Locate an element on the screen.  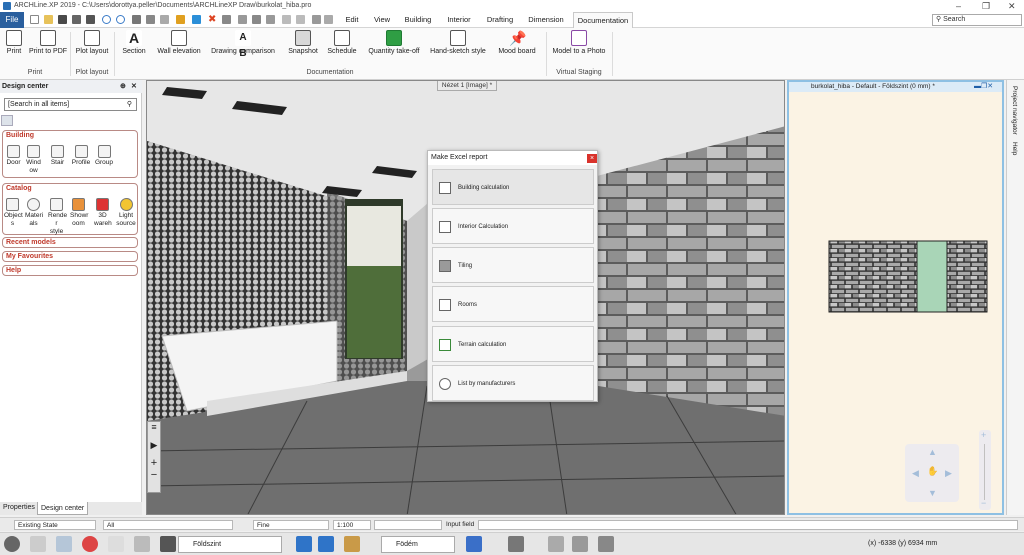
level-down-icon is located at coordinates (326, 544).